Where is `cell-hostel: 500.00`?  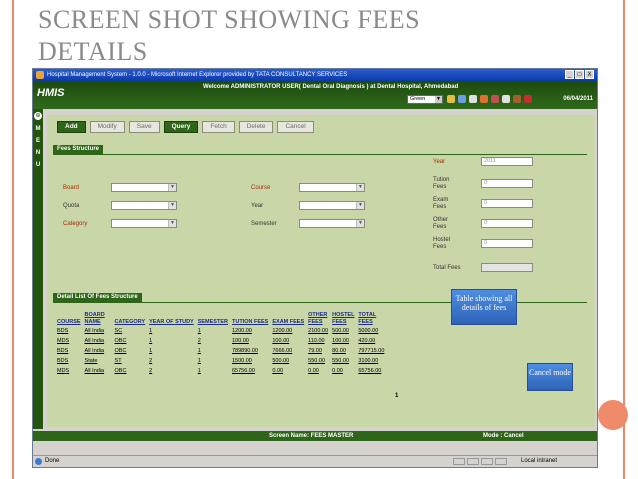 cell-hostel: 500.00 is located at coordinates (343, 331).